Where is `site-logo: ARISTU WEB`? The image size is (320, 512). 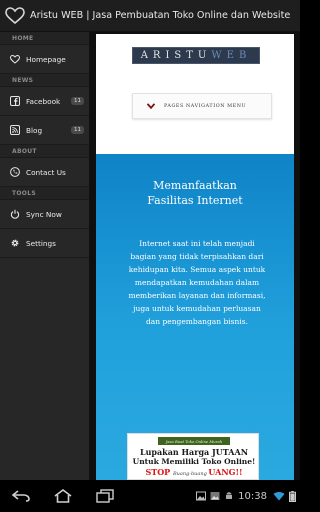
site-logo: ARISTU WEB is located at coordinates (196, 55).